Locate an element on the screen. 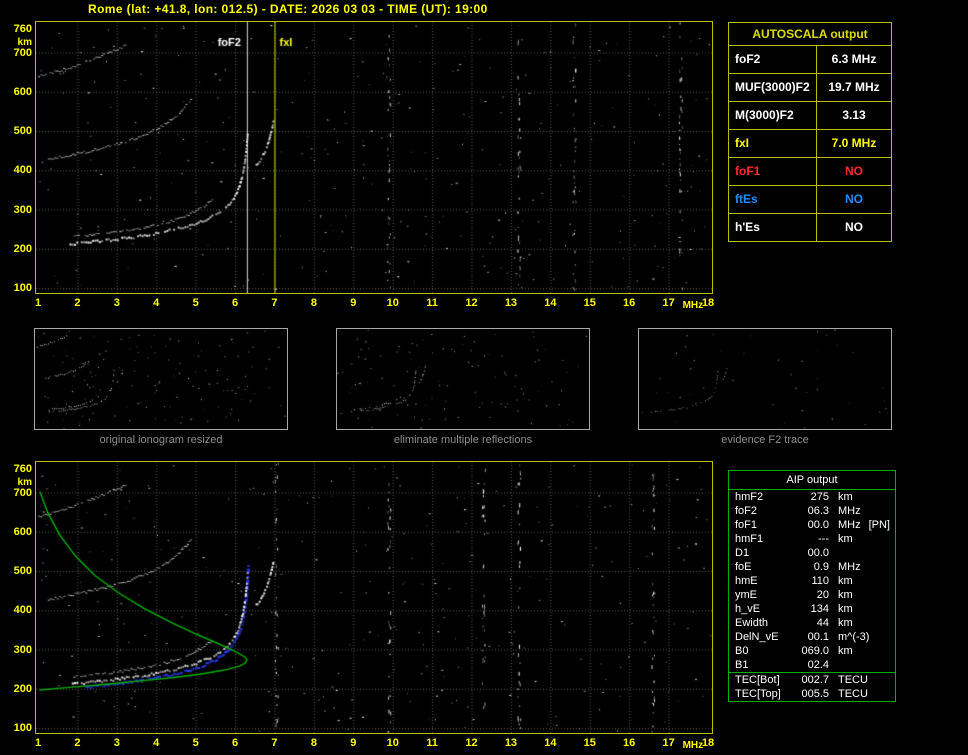 Image resolution: width=968 pixels, height=755 pixels. autoscala-row: MUF(3000)F2 19.7 MHz is located at coordinates (810, 88).